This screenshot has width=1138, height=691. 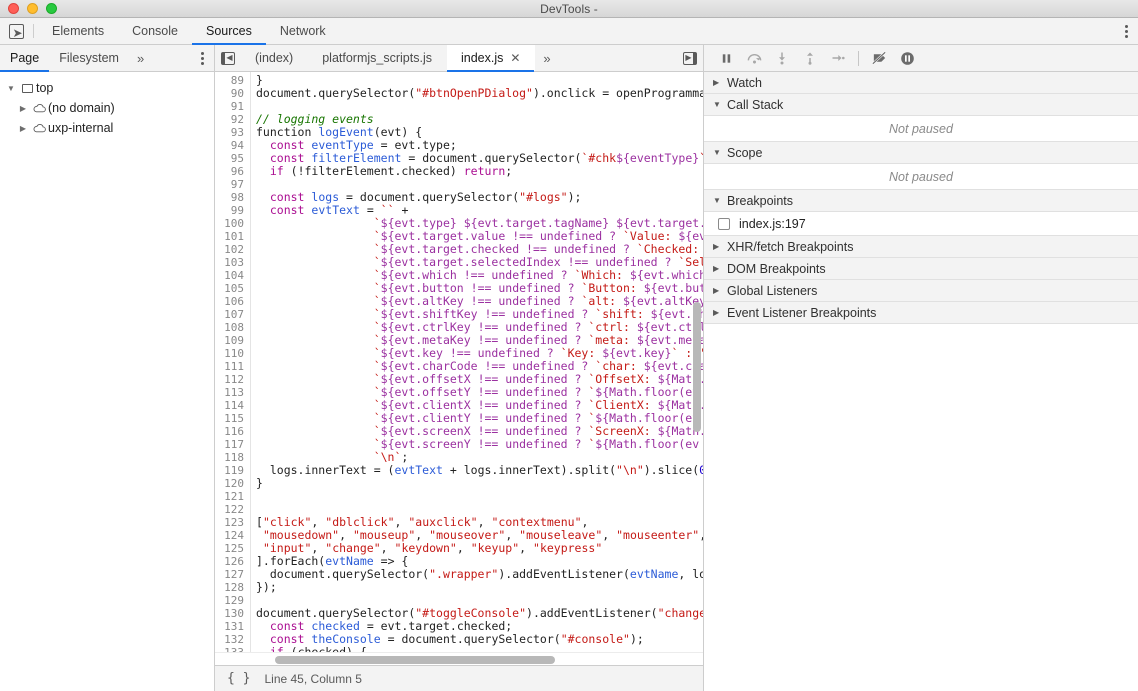 What do you see at coordinates (232, 93) in the screenshot?
I see `line-number: 90` at bounding box center [232, 93].